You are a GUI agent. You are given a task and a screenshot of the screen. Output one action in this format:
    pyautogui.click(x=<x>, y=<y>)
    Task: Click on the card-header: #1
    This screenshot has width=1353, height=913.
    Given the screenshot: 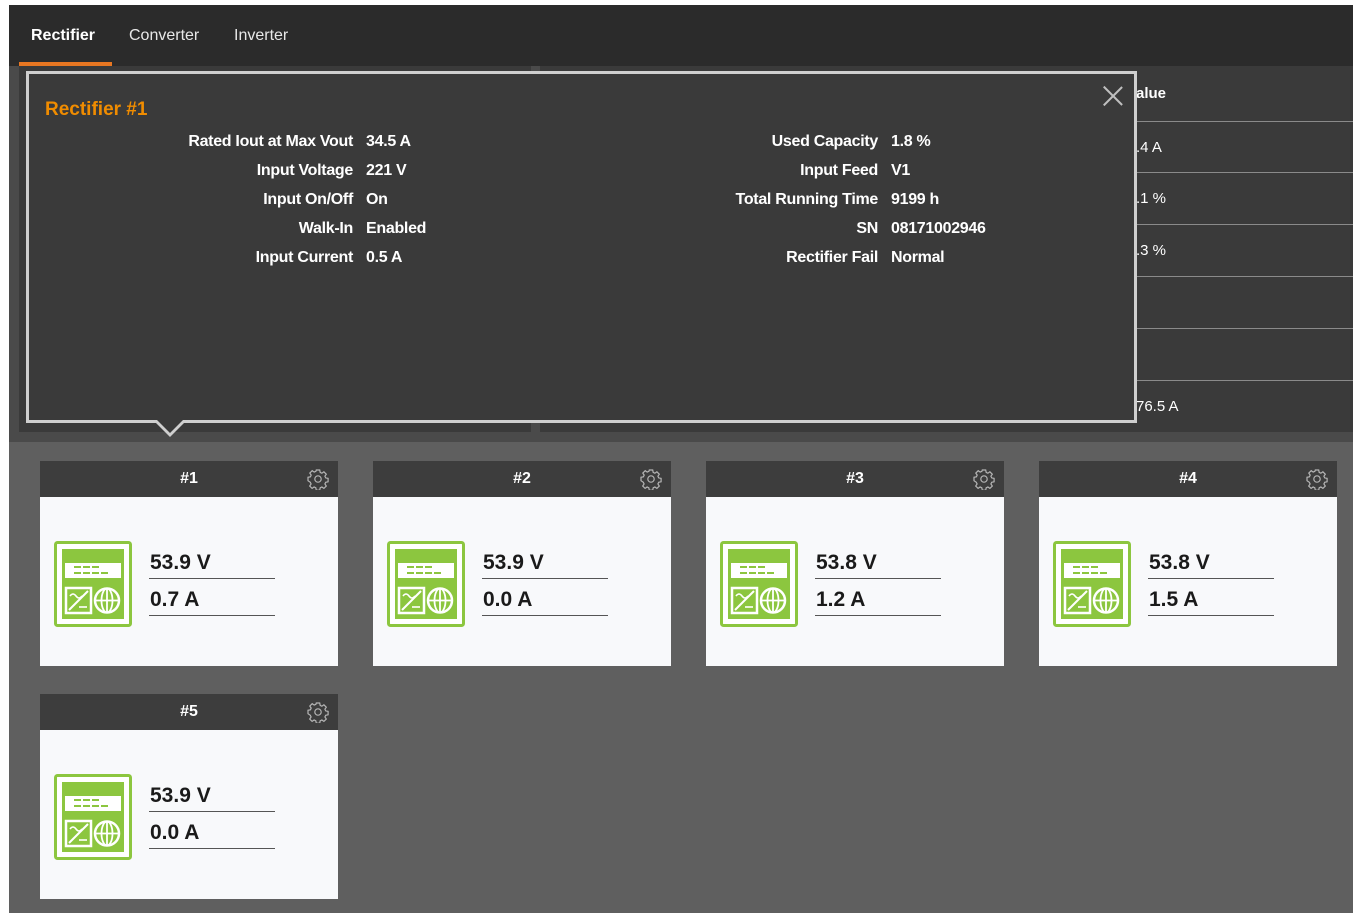 What is the action you would take?
    pyautogui.click(x=189, y=479)
    